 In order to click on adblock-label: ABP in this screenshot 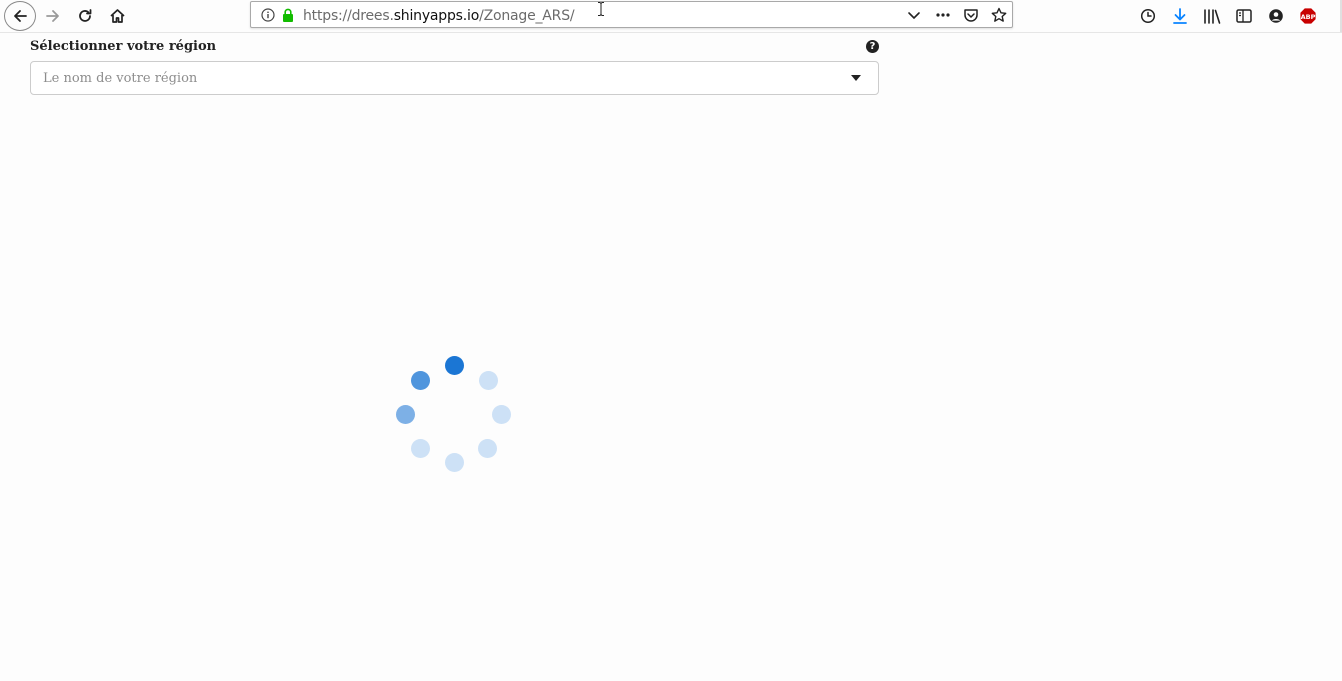, I will do `click(1308, 17)`.